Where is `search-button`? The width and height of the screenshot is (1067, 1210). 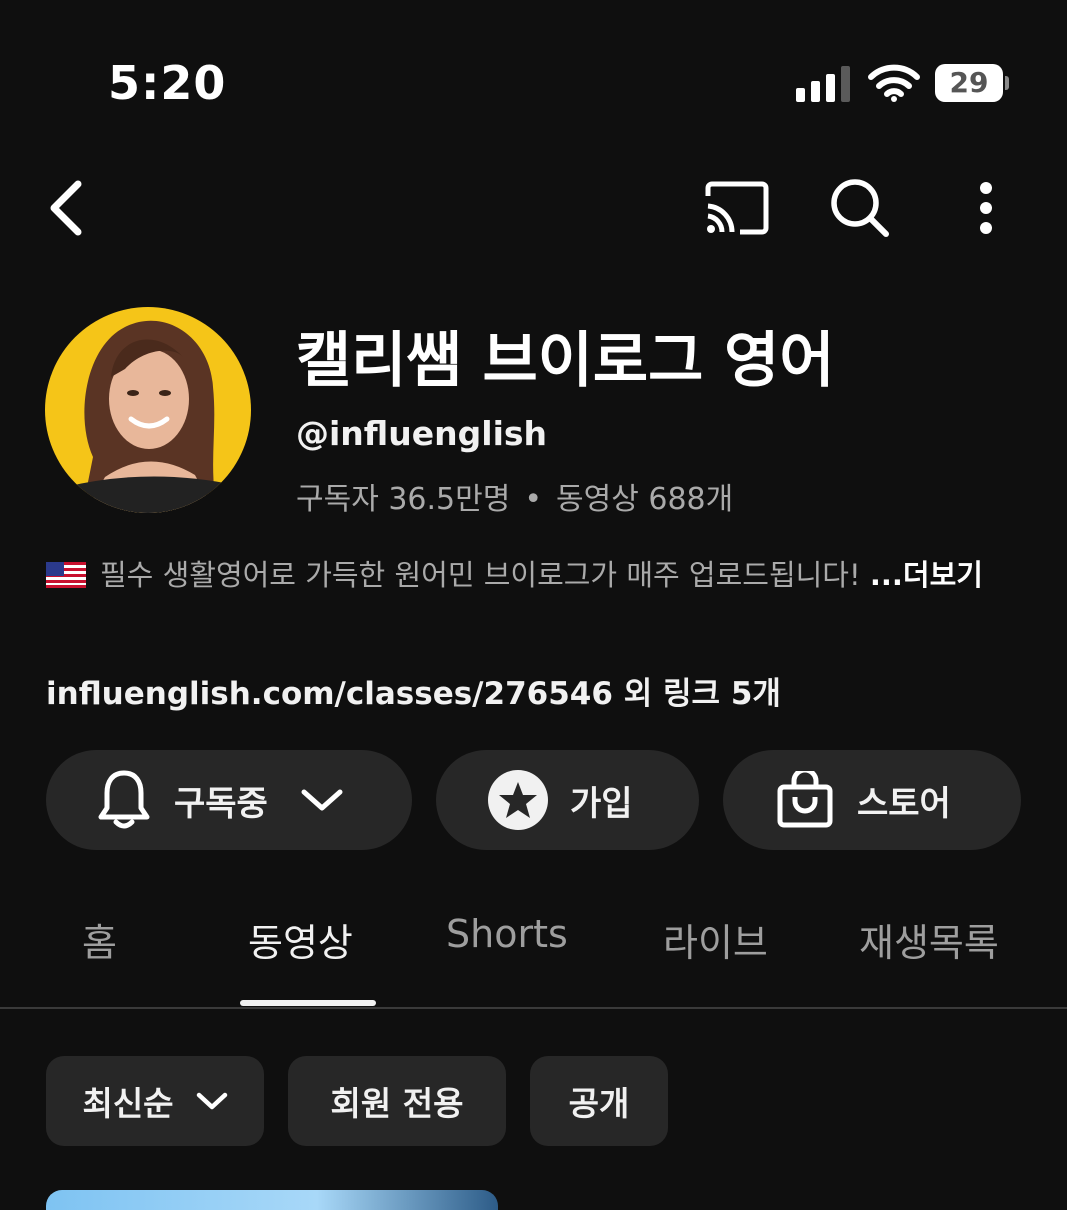
search-button is located at coordinates (860, 208).